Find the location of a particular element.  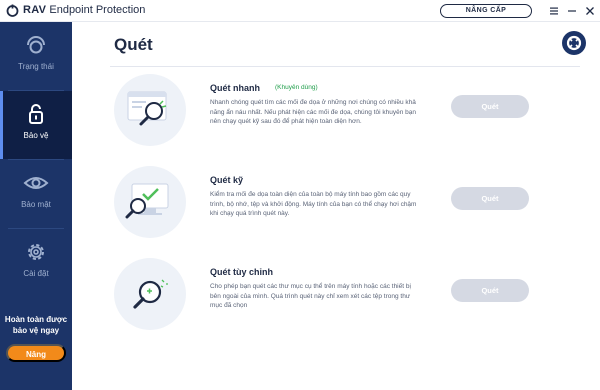

close-icon is located at coordinates (590, 11).